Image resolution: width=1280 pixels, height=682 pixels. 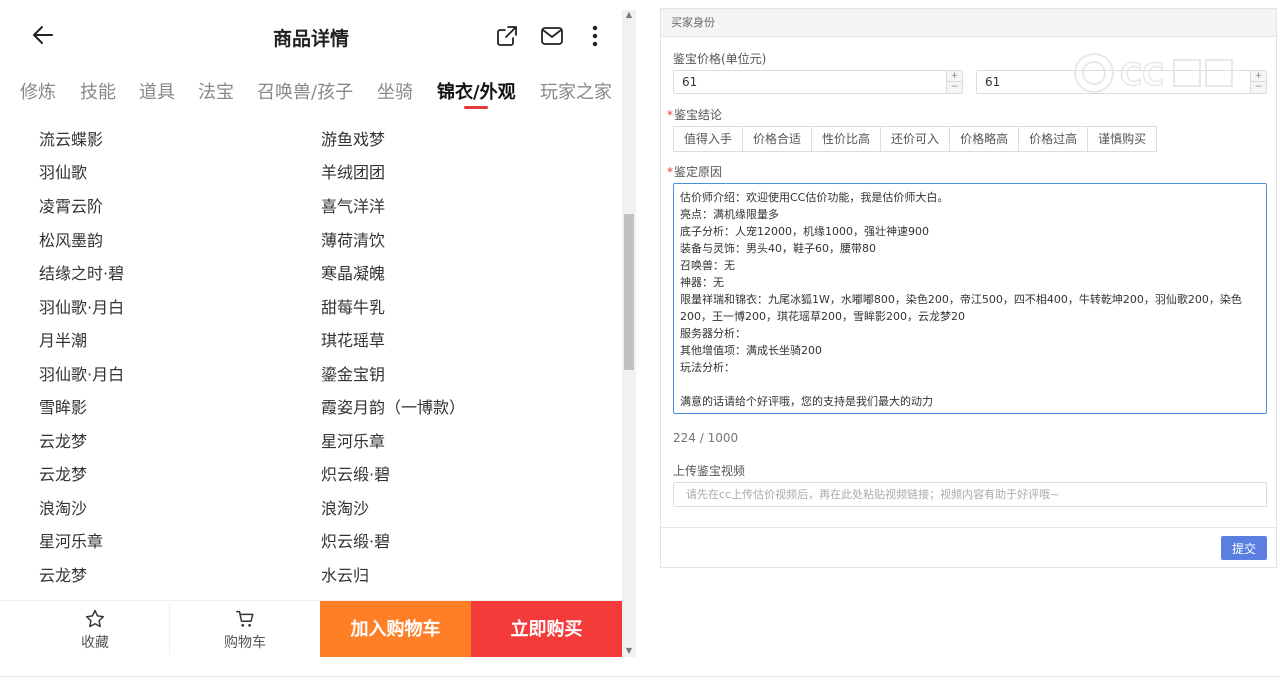 What do you see at coordinates (353, 273) in the screenshot?
I see `list-item: 寒晶凝魄` at bounding box center [353, 273].